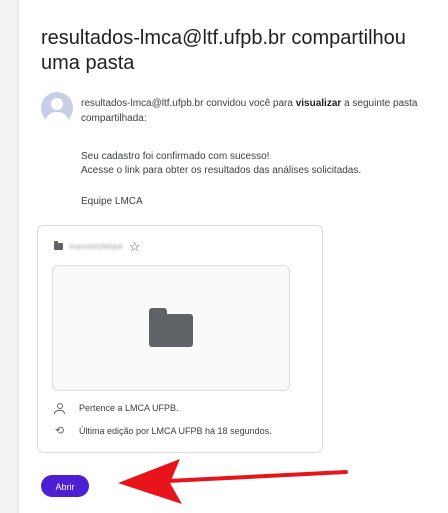 The image size is (448, 513). What do you see at coordinates (233, 481) in the screenshot?
I see `red-arrow-annotation` at bounding box center [233, 481].